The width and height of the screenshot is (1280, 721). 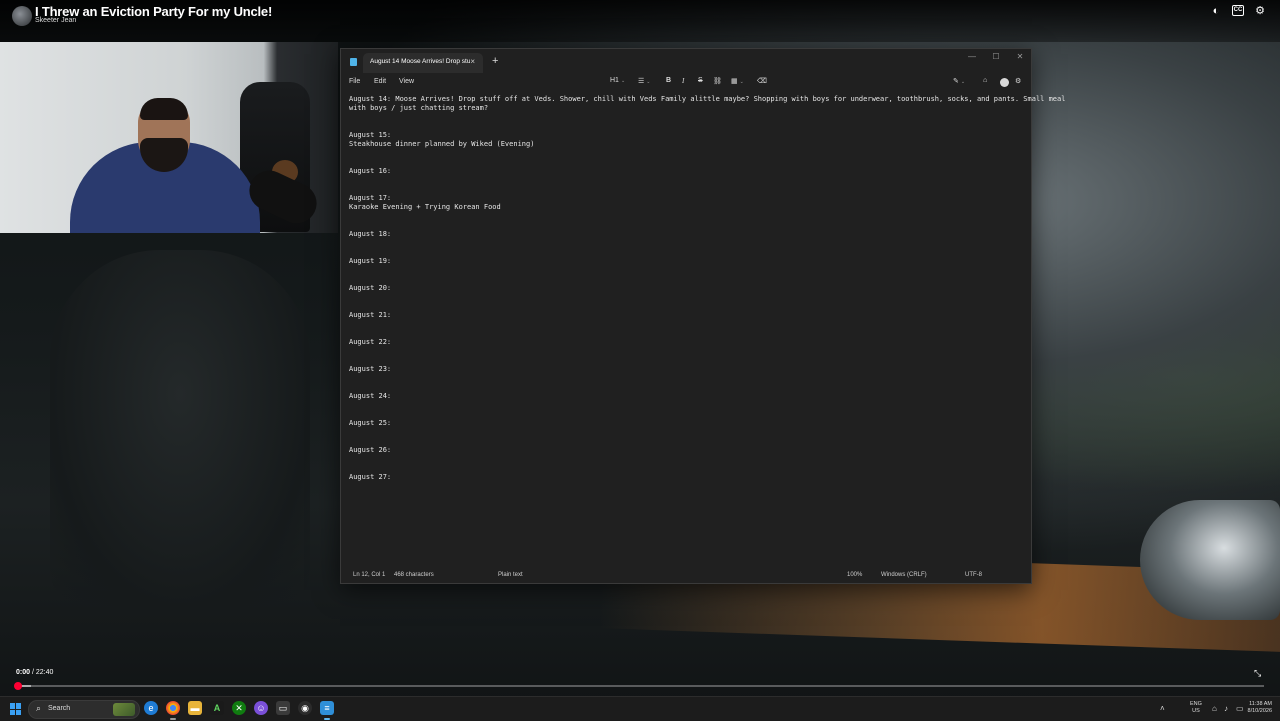 I want to click on side-mirror, so click(x=1210, y=560).